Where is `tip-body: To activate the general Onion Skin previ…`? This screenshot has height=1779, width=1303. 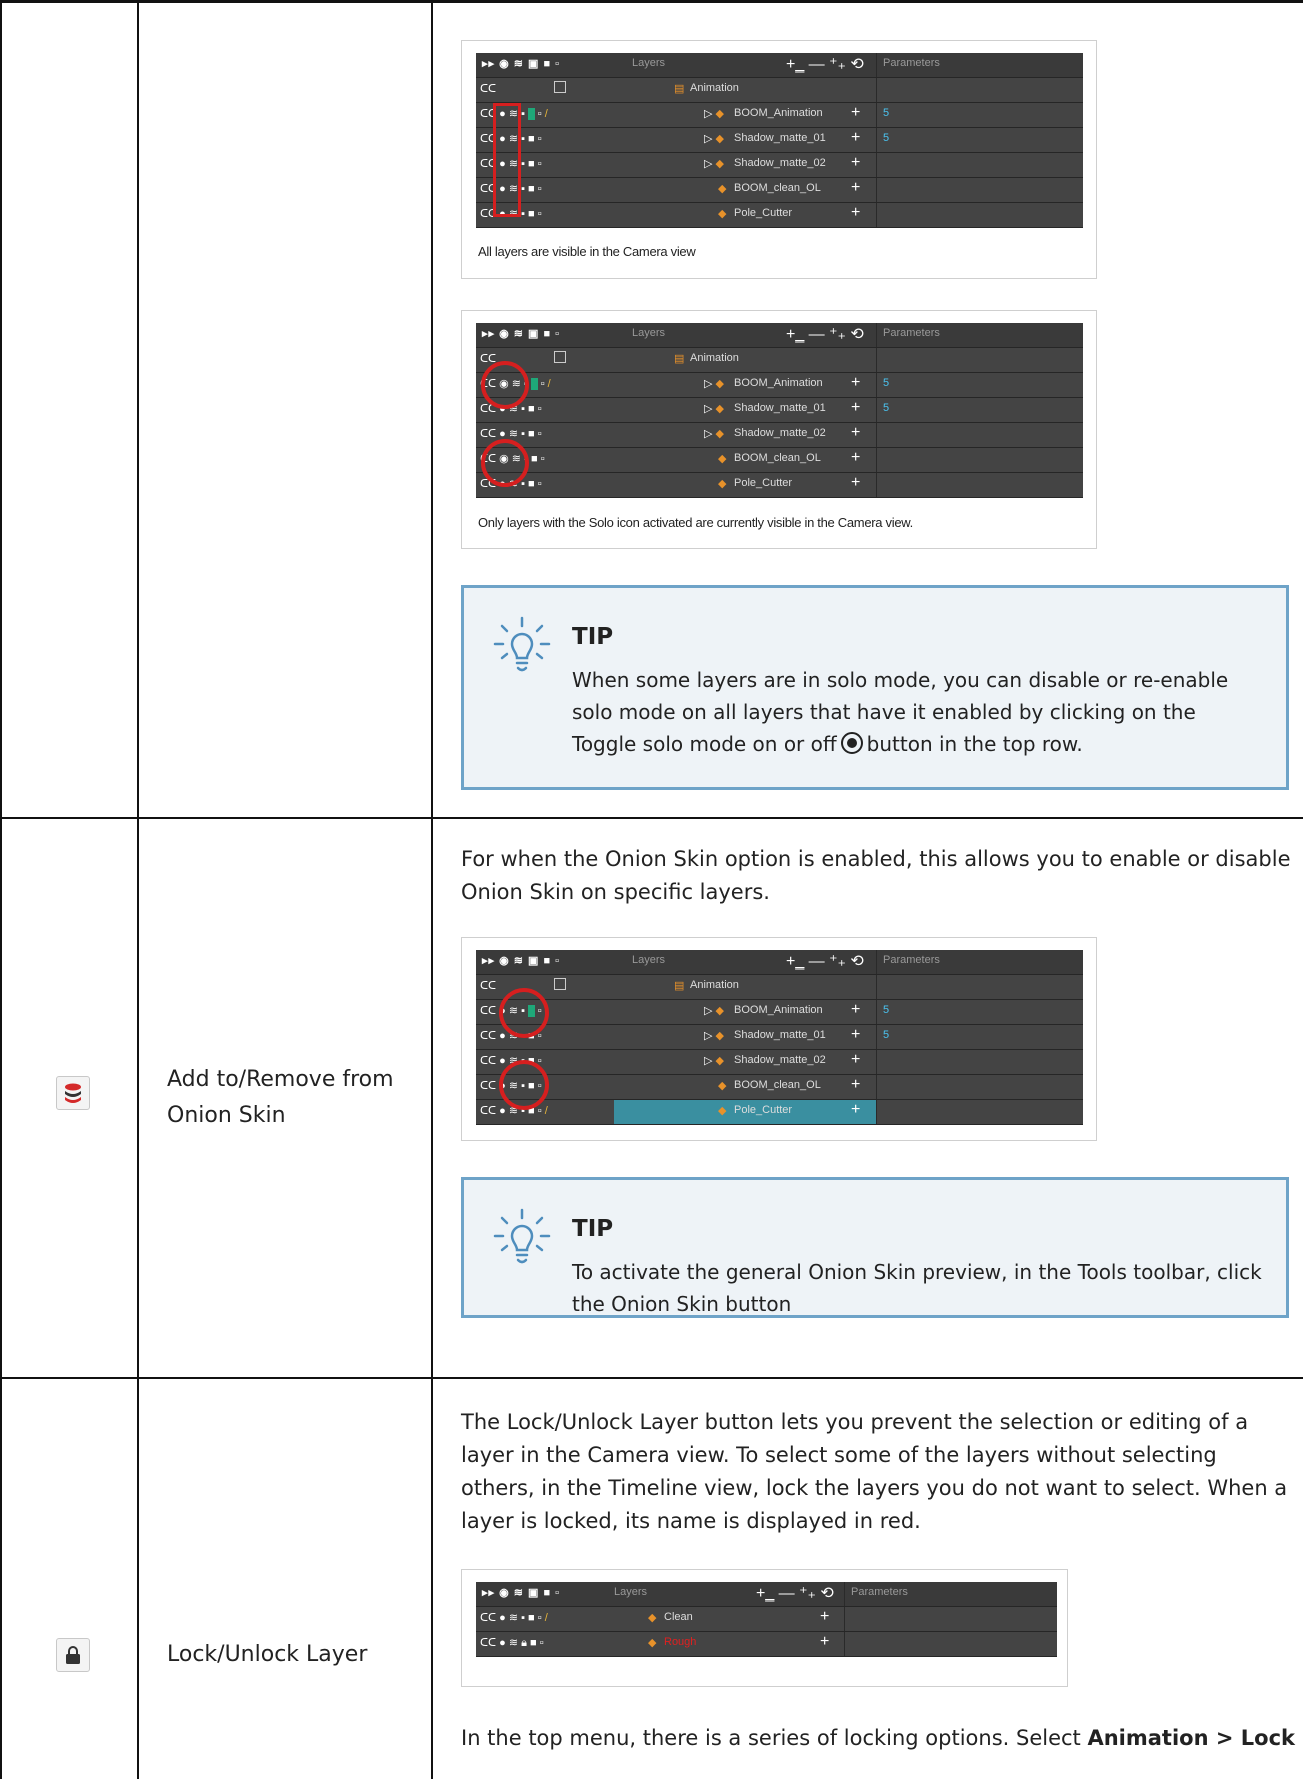
tip-body: To activate the general Onion Skin previ… is located at coordinates (917, 1288).